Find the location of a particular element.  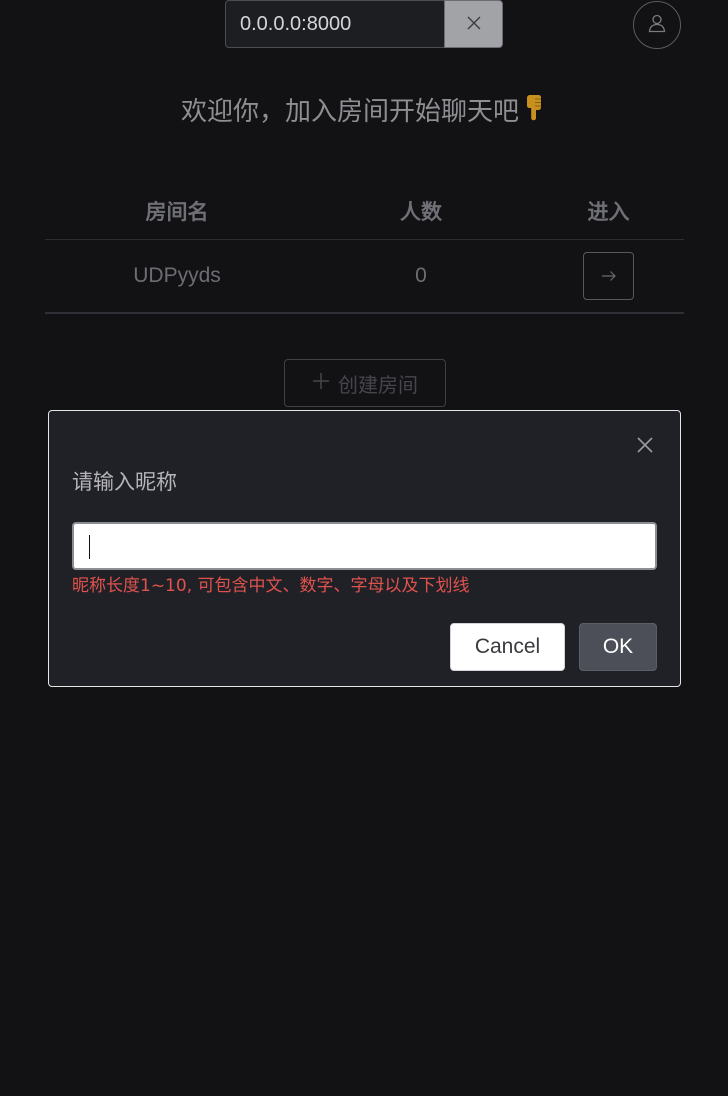

create-room-button: 创建房间 is located at coordinates (365, 383).